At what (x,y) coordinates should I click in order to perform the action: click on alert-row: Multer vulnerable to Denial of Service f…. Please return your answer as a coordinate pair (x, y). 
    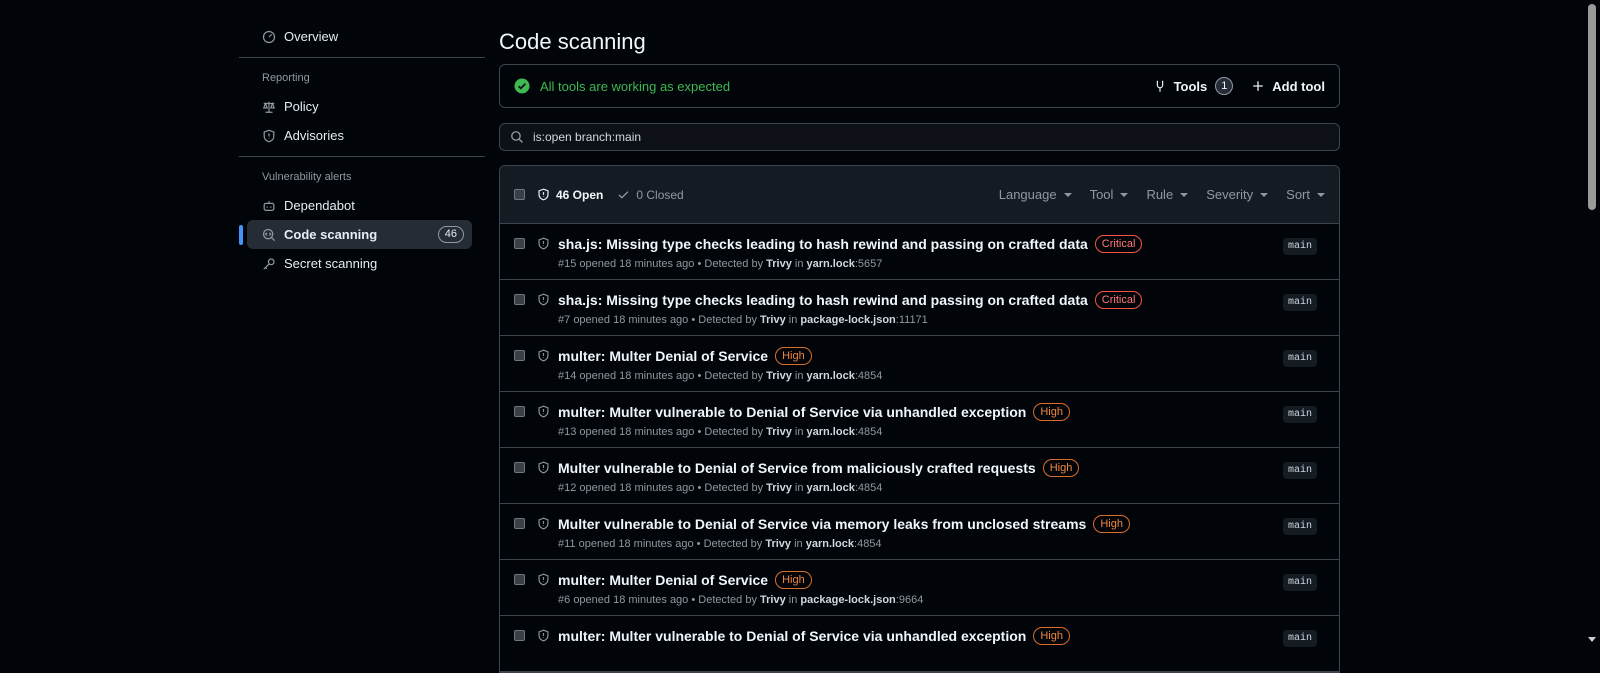
    Looking at the image, I should click on (919, 476).